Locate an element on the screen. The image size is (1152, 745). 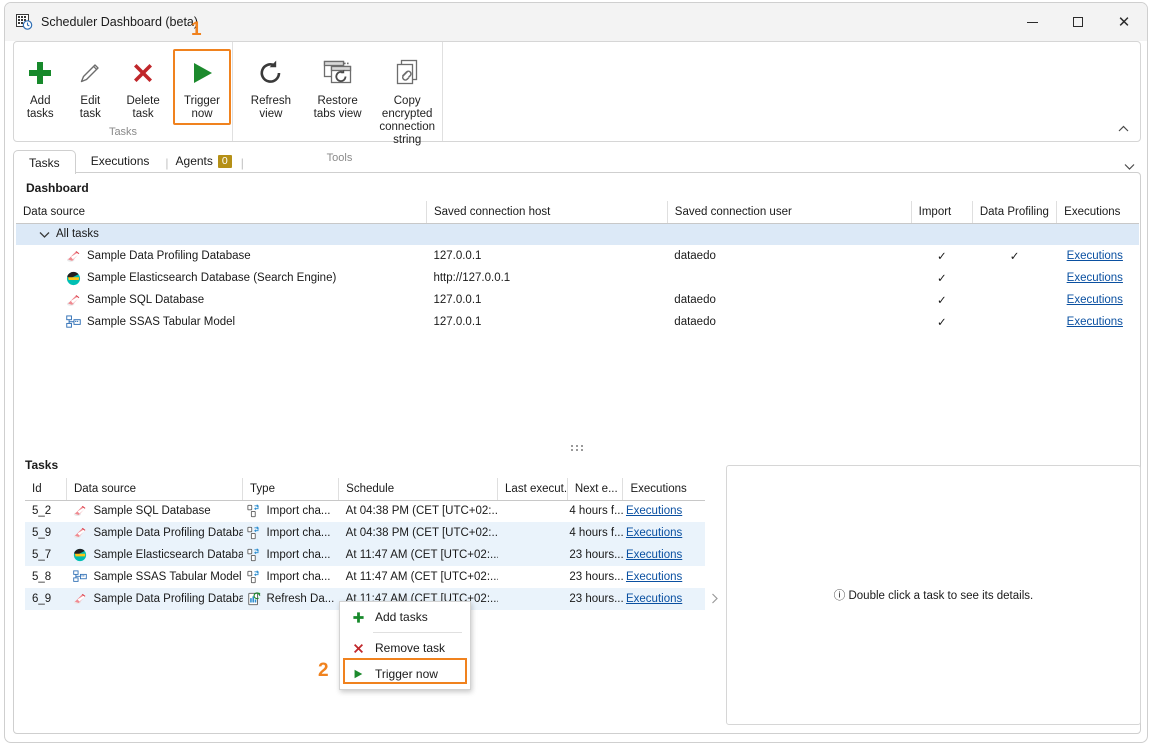
tasks-cell-id: 5_8 is located at coordinates (42, 577).